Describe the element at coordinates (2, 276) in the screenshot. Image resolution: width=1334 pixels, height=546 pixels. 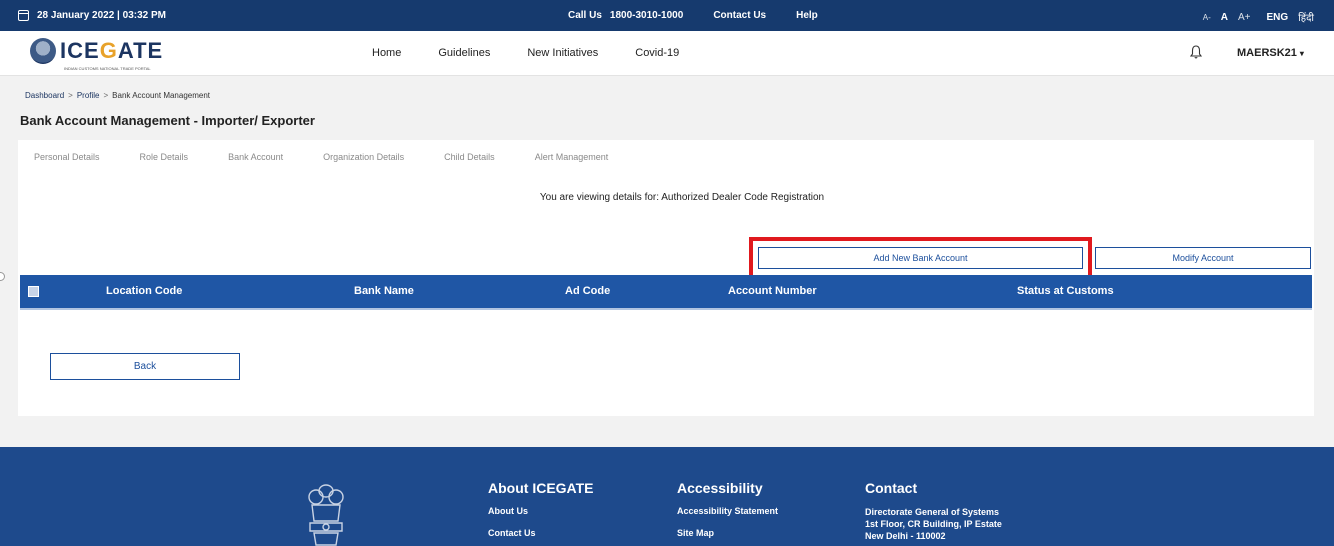
I see `side-handle` at that location.